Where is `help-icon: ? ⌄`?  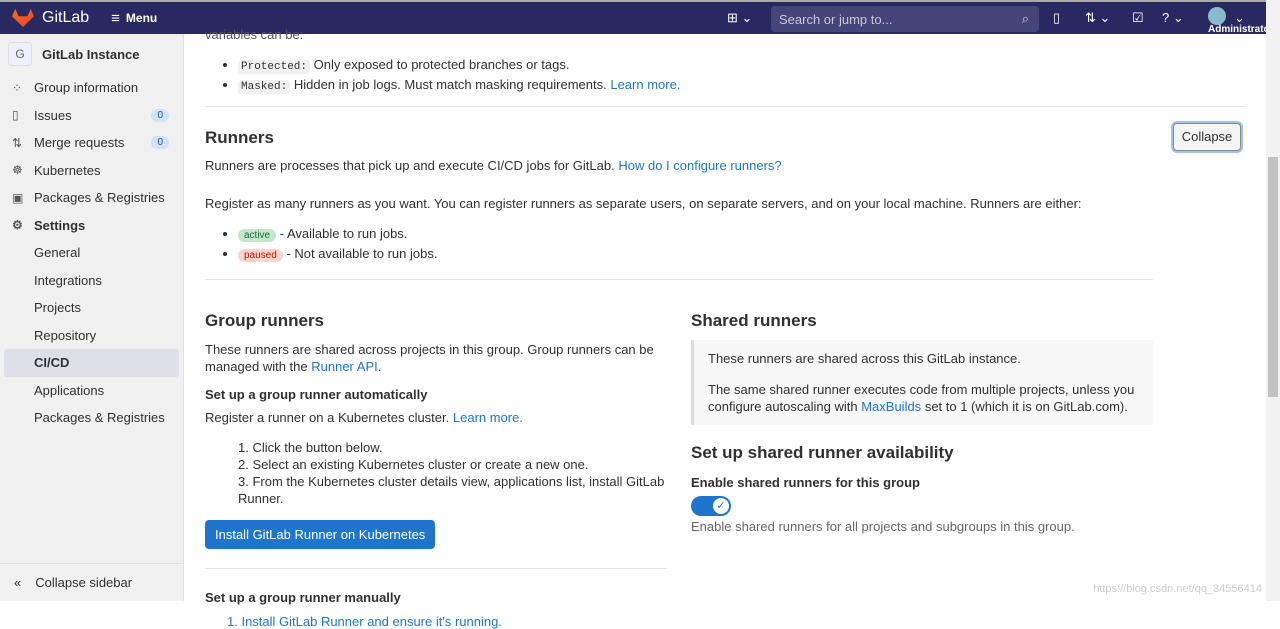
help-icon: ? ⌄ is located at coordinates (1173, 18).